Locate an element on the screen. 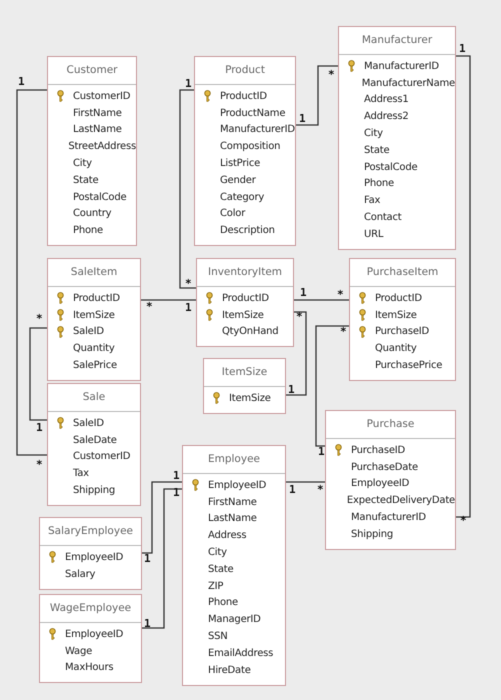  table-box: Manufacturer ManufacturerID ManufacturerName Address1 Address2 City State PostalCode Phone Fax Contact URL is located at coordinates (397, 138).